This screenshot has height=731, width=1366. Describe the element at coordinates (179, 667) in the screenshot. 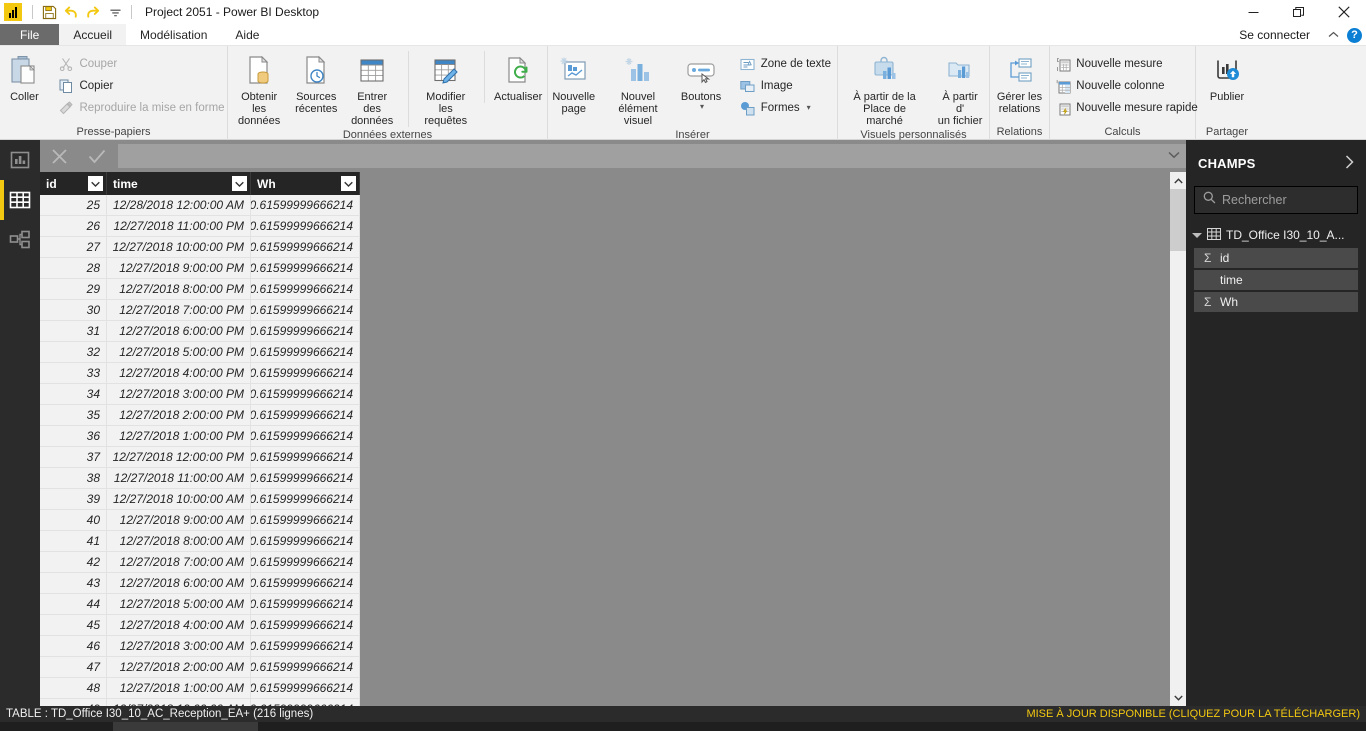

I see `cell-time: 12/27/2018 2:00:00 AM` at that location.